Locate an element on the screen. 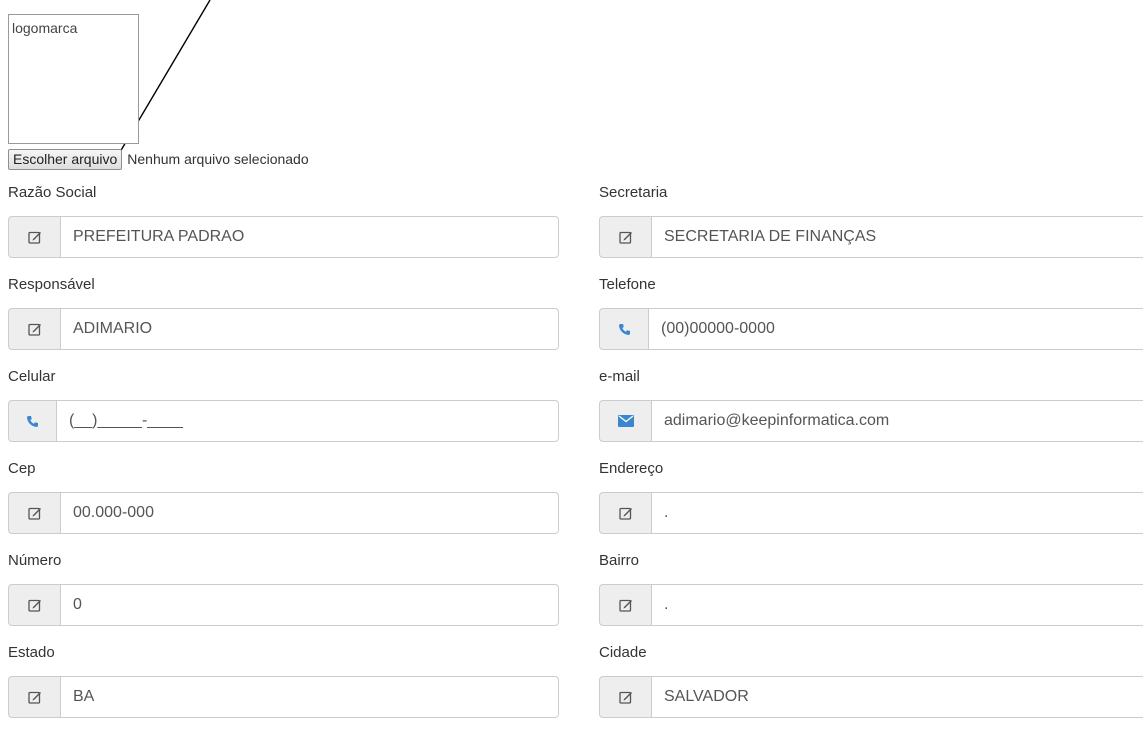  field-celular: Celular is located at coordinates (283, 405).